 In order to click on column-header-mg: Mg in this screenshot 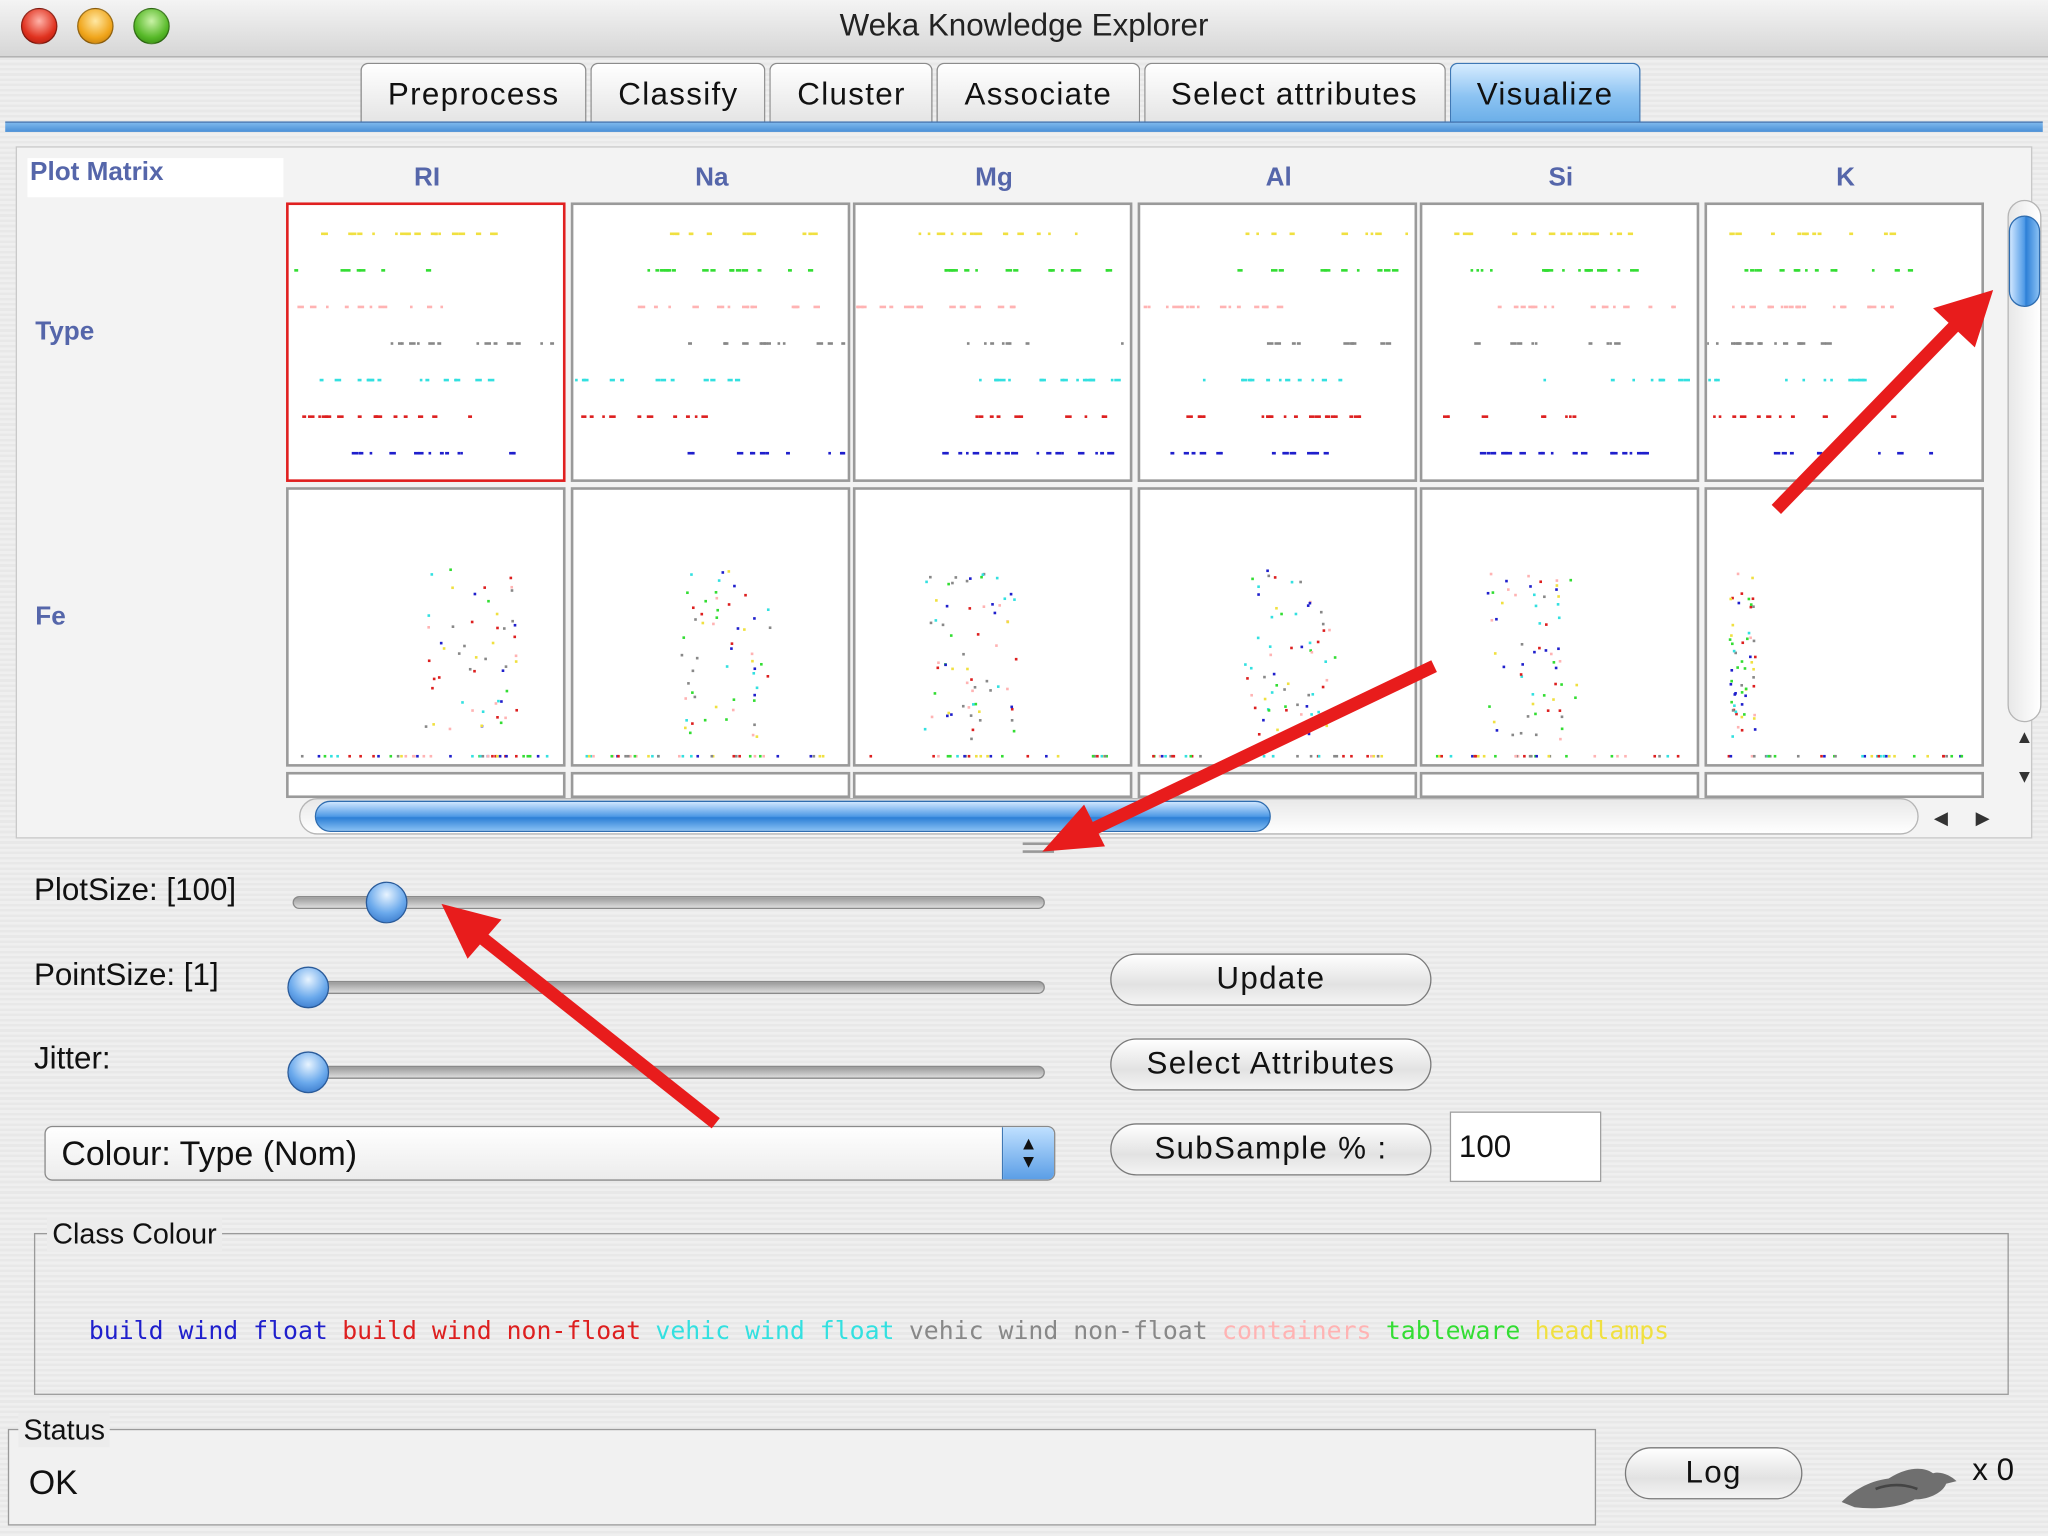, I will do `click(994, 177)`.